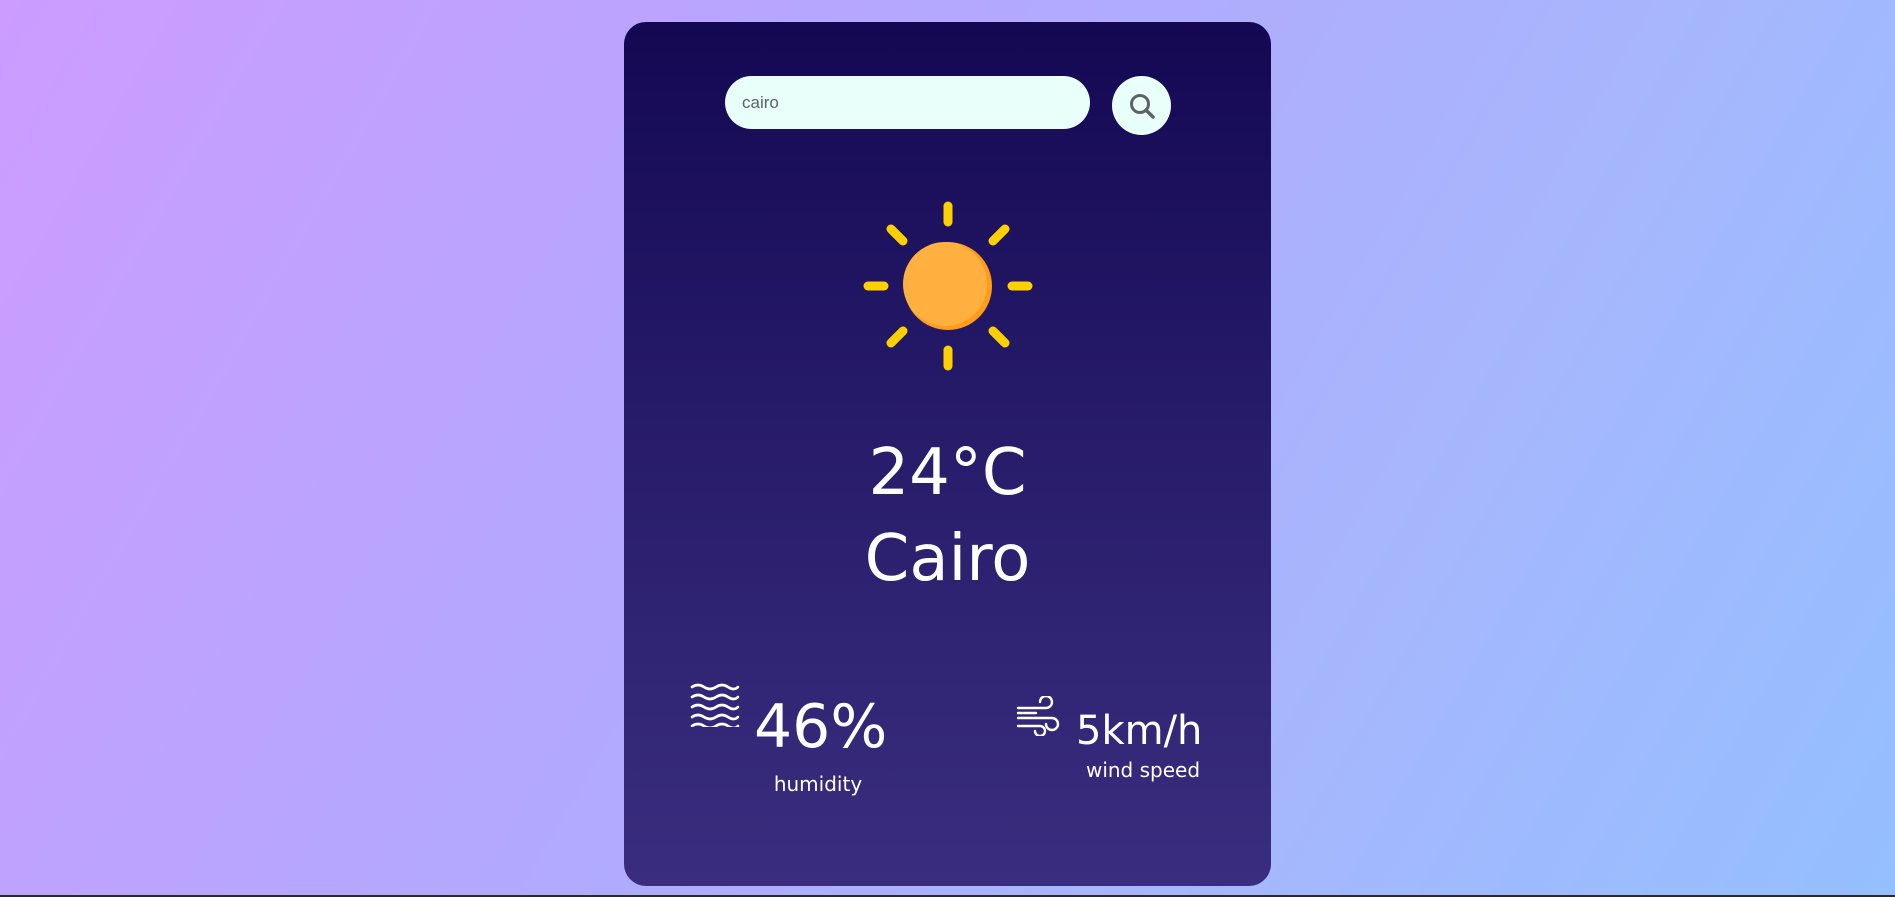 Image resolution: width=1895 pixels, height=897 pixels. I want to click on wind-speed-label: wind speed, so click(1143, 770).